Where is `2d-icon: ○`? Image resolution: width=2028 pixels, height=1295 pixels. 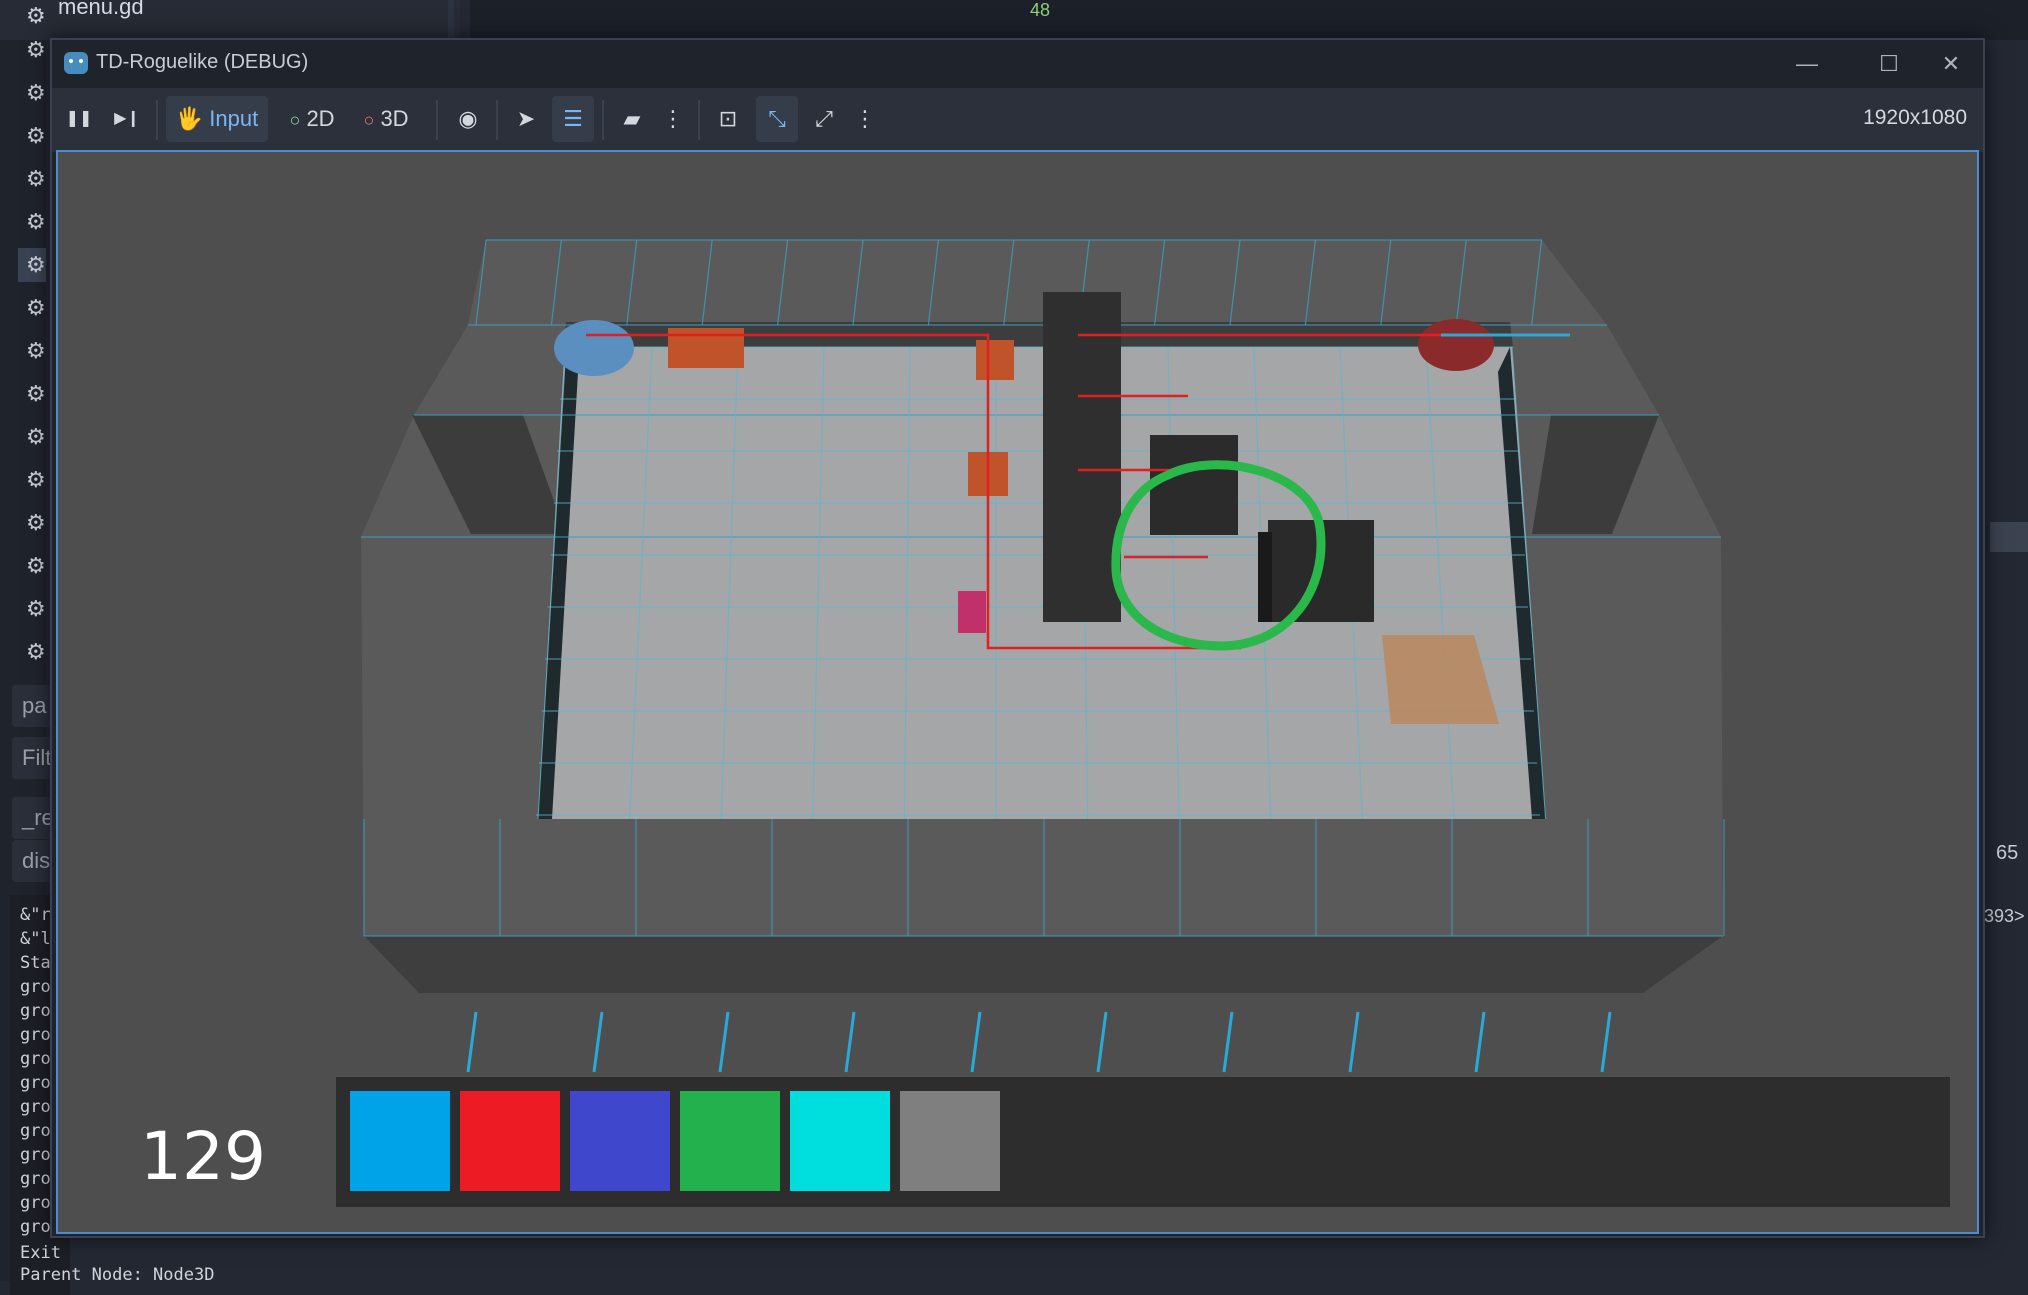 2d-icon: ○ is located at coordinates (295, 120).